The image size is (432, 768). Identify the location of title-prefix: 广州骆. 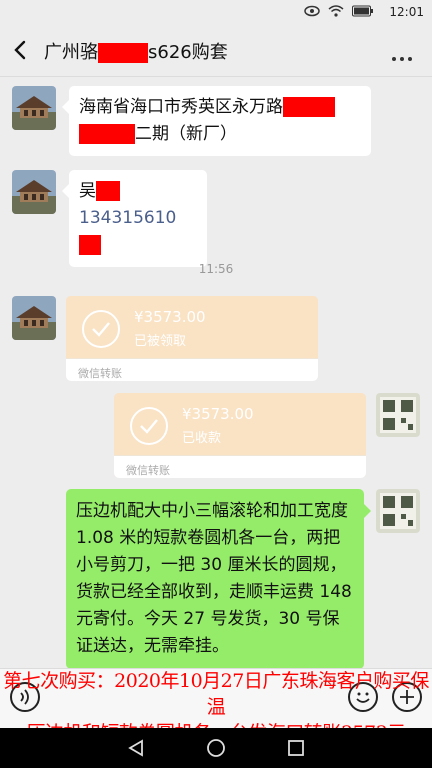
(71, 52).